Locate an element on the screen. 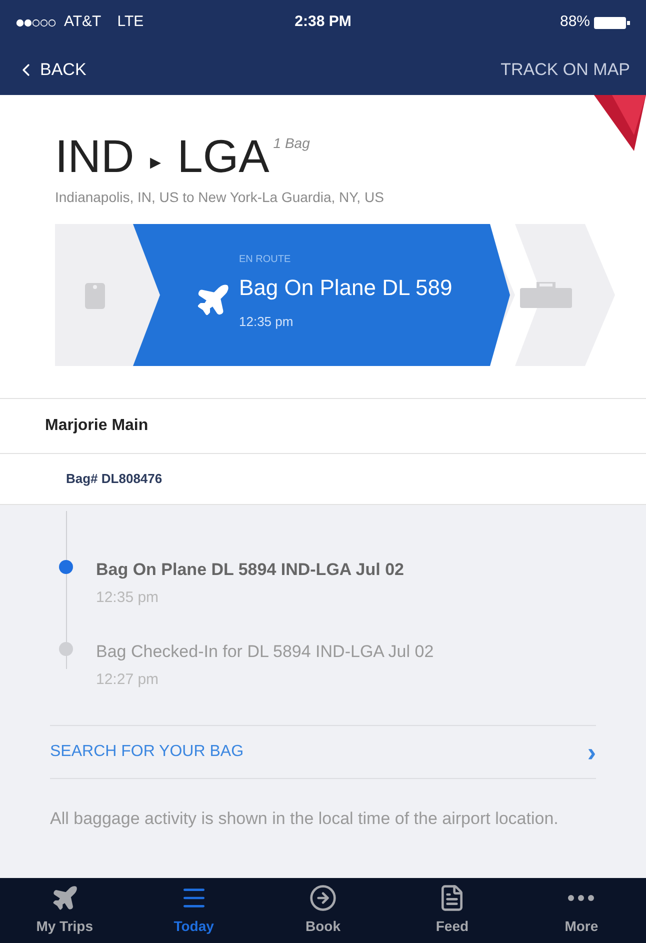 The image size is (646, 943). network-label: LTE is located at coordinates (130, 22).